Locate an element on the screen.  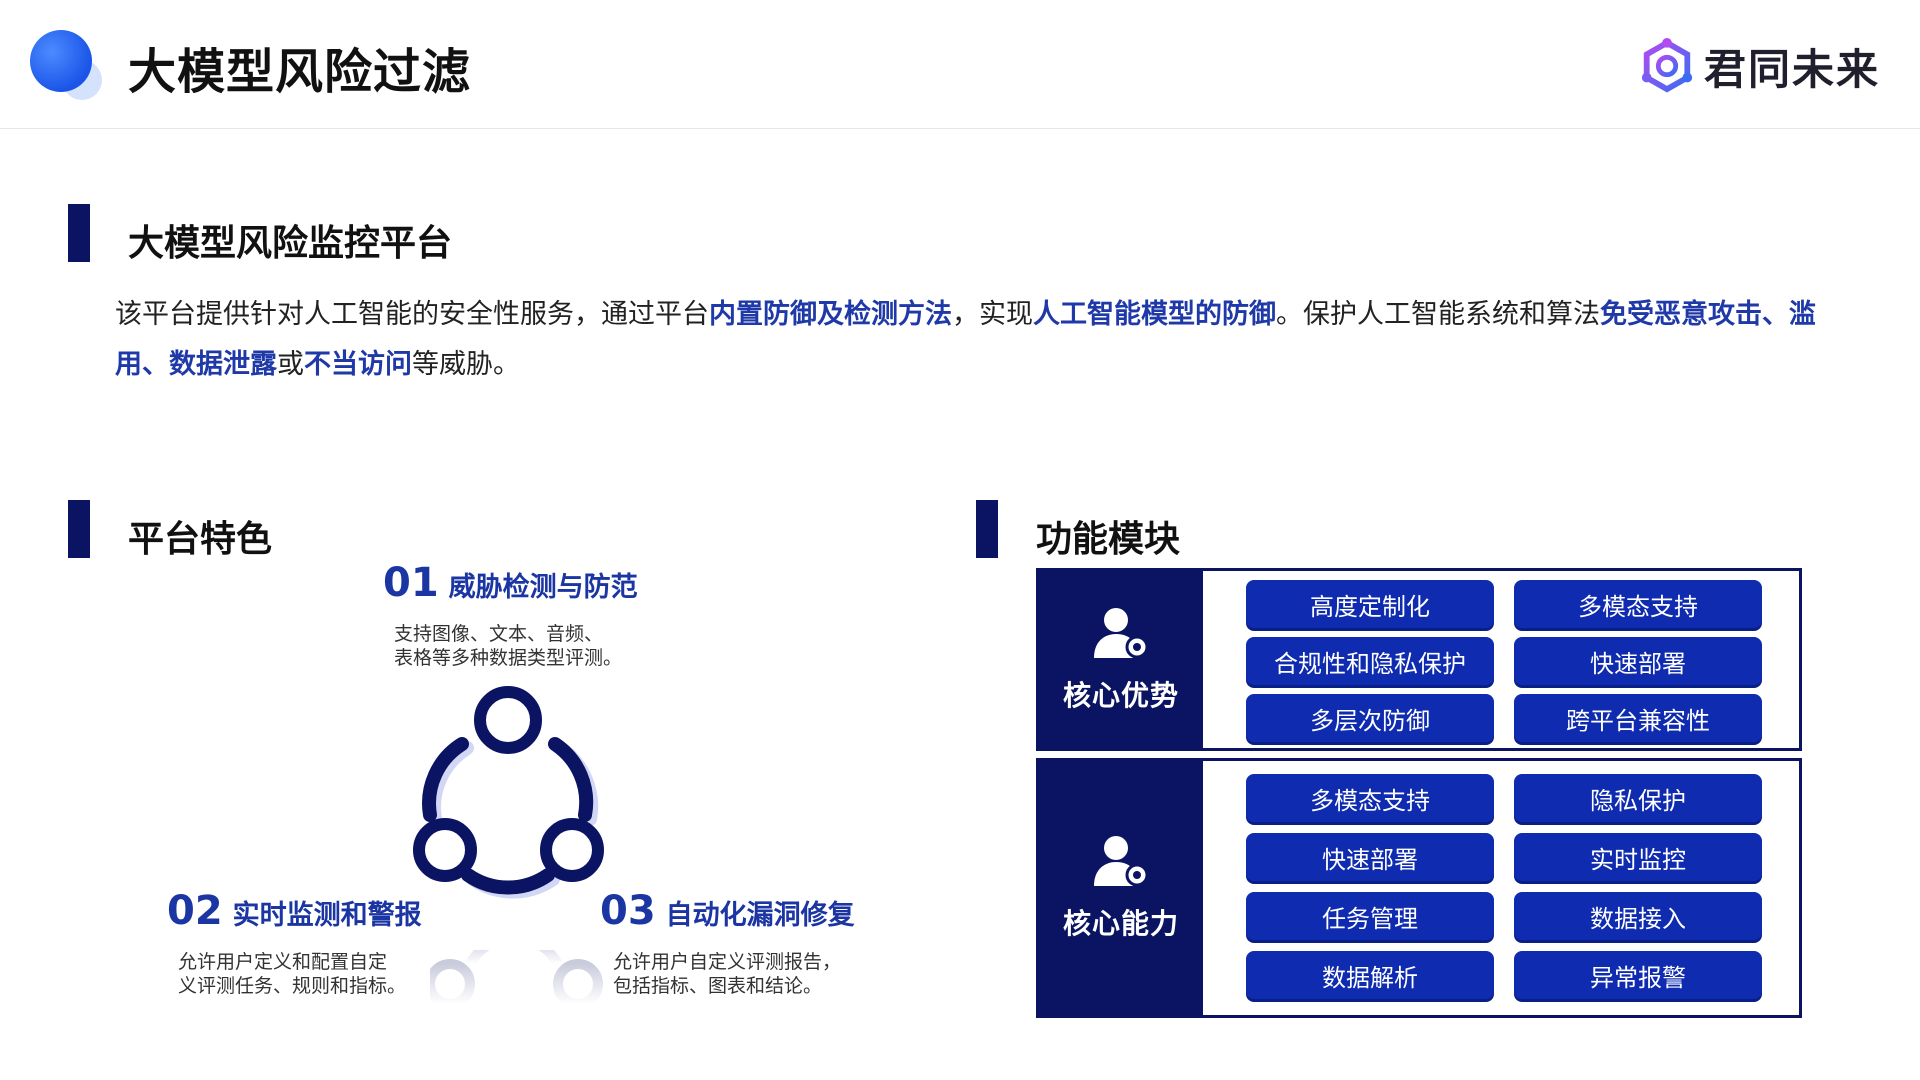
feature-02-desc: 允许用户定义和配置自定 义评测任务、规则和指标。 is located at coordinates (292, 974).